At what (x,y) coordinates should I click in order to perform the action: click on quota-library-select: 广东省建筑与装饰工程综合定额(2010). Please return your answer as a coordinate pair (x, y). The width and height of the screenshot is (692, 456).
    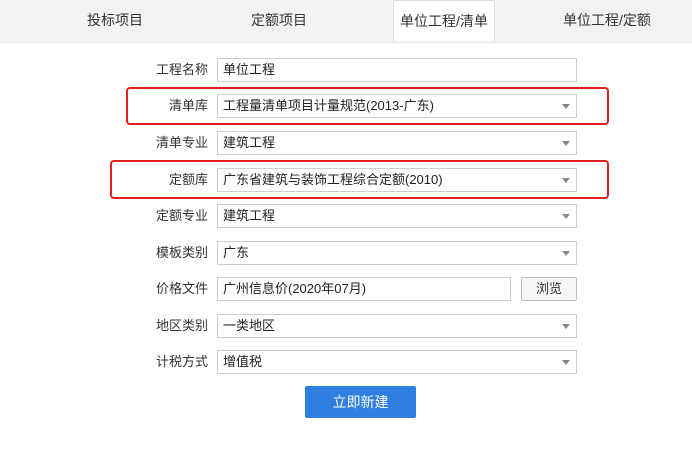
    Looking at the image, I should click on (397, 180).